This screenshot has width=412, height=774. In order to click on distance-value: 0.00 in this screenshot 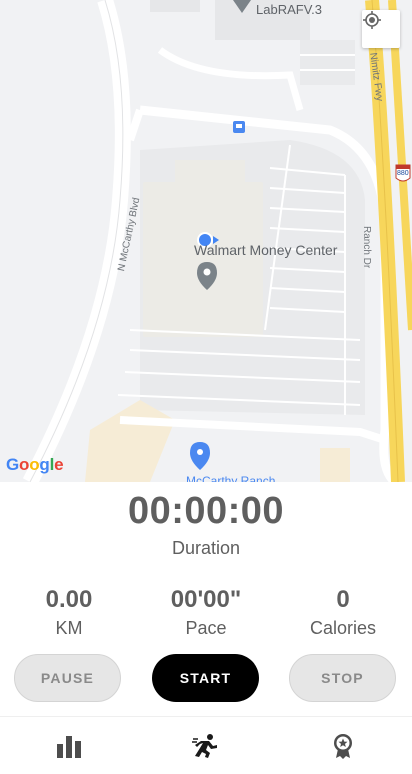, I will do `click(69, 599)`.